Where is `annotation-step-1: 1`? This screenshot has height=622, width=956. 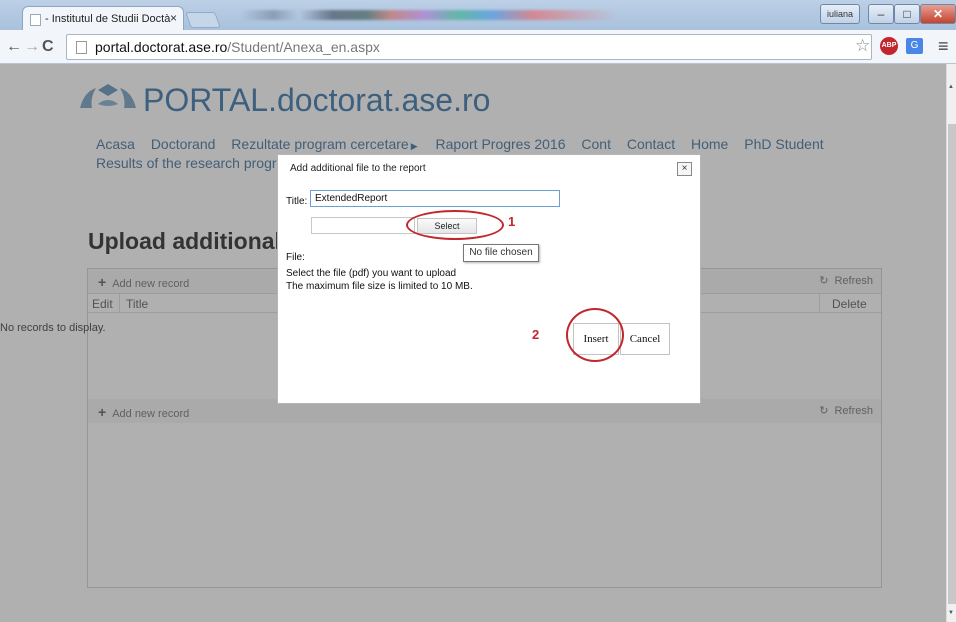
annotation-step-1: 1 is located at coordinates (512, 221).